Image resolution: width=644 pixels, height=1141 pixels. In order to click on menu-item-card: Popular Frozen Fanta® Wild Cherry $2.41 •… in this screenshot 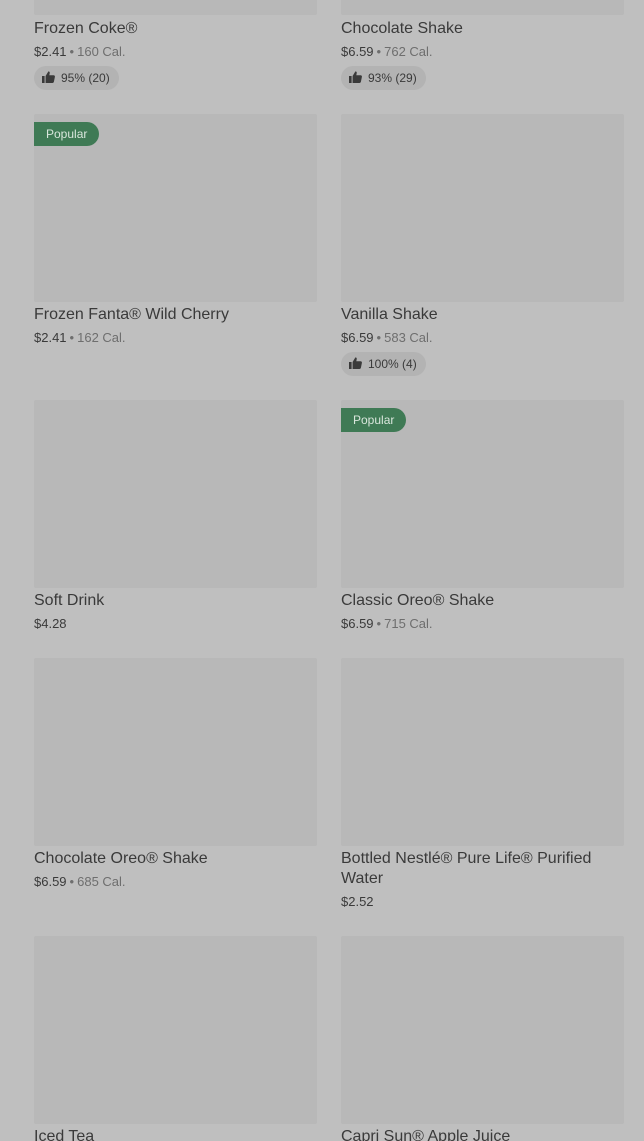, I will do `click(175, 234)`.